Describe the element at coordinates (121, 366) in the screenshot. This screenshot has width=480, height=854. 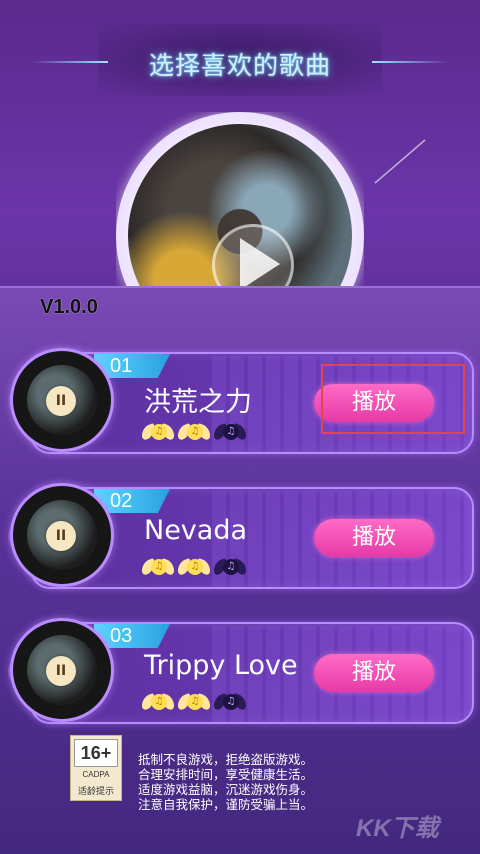
I see `song-number: 01` at that location.